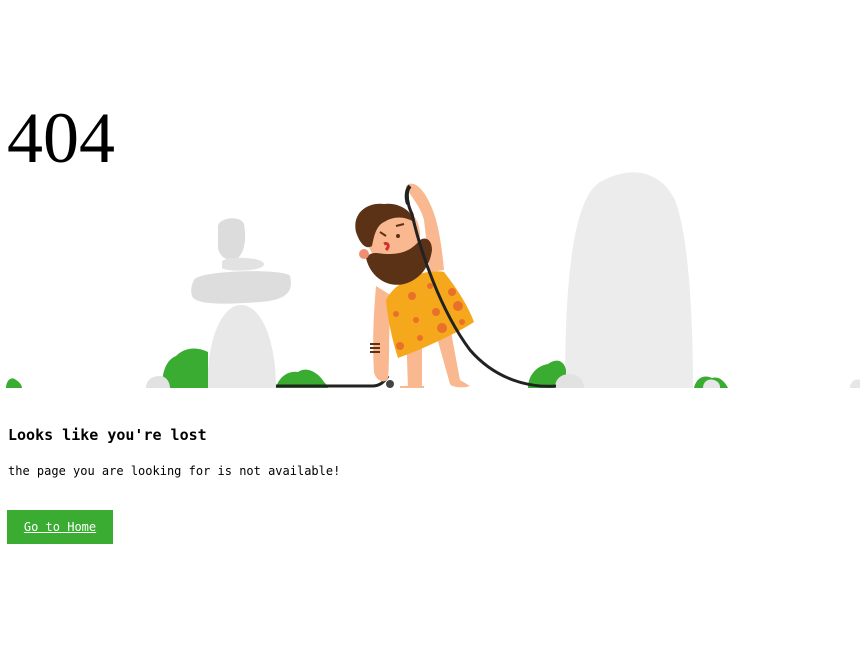 The width and height of the screenshot is (865, 655). What do you see at coordinates (629, 280) in the screenshot?
I see `tall-rock` at bounding box center [629, 280].